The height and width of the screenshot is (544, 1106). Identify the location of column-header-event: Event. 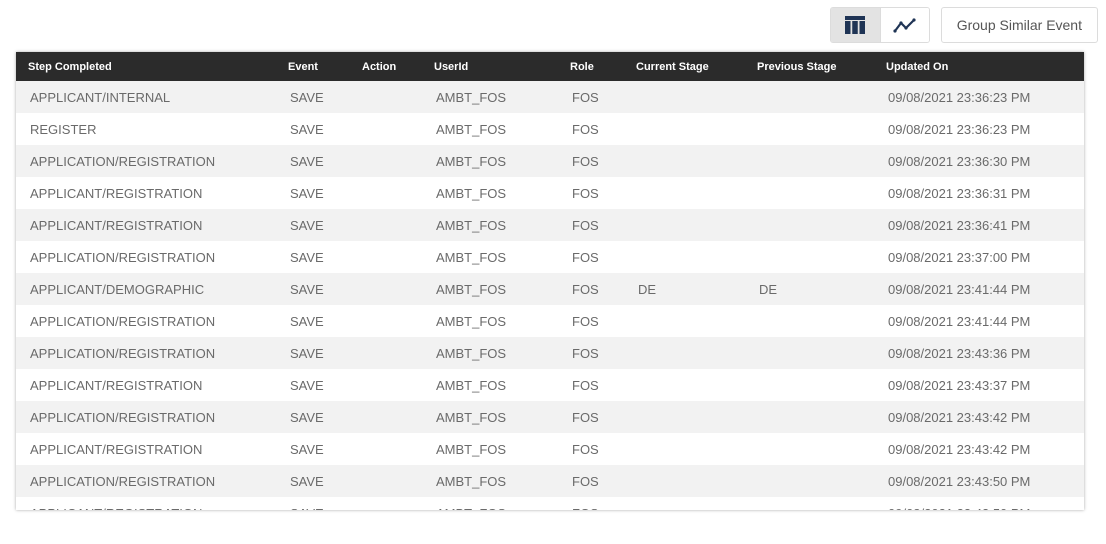
(313, 66).